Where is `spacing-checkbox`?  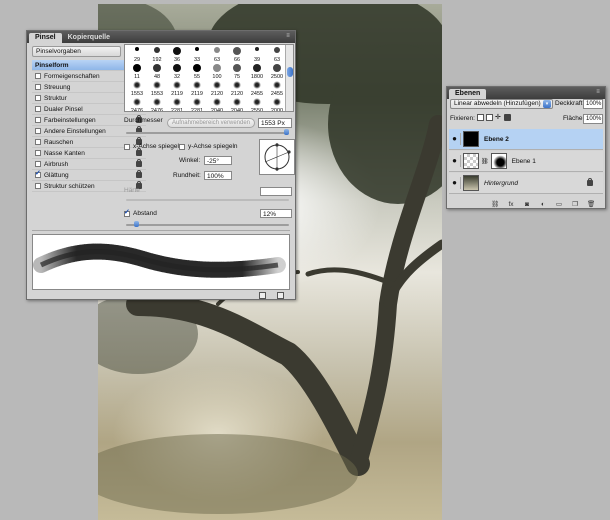 spacing-checkbox is located at coordinates (127, 212).